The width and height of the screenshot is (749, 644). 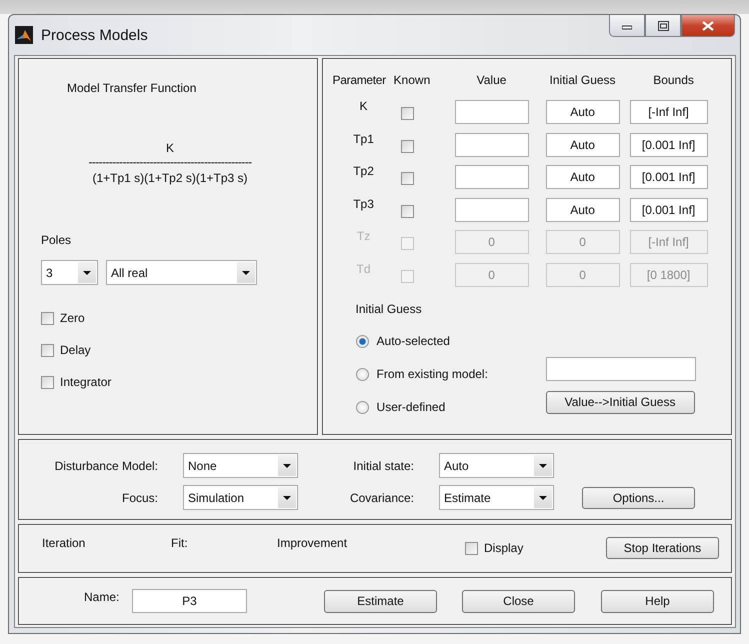 I want to click on dropdown: None, so click(x=240, y=465).